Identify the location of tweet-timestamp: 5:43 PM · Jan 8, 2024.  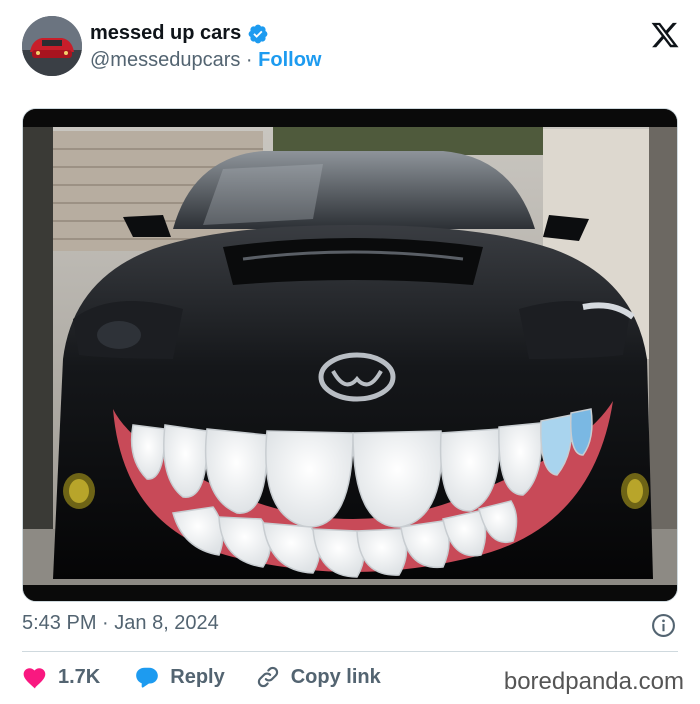
(120, 623).